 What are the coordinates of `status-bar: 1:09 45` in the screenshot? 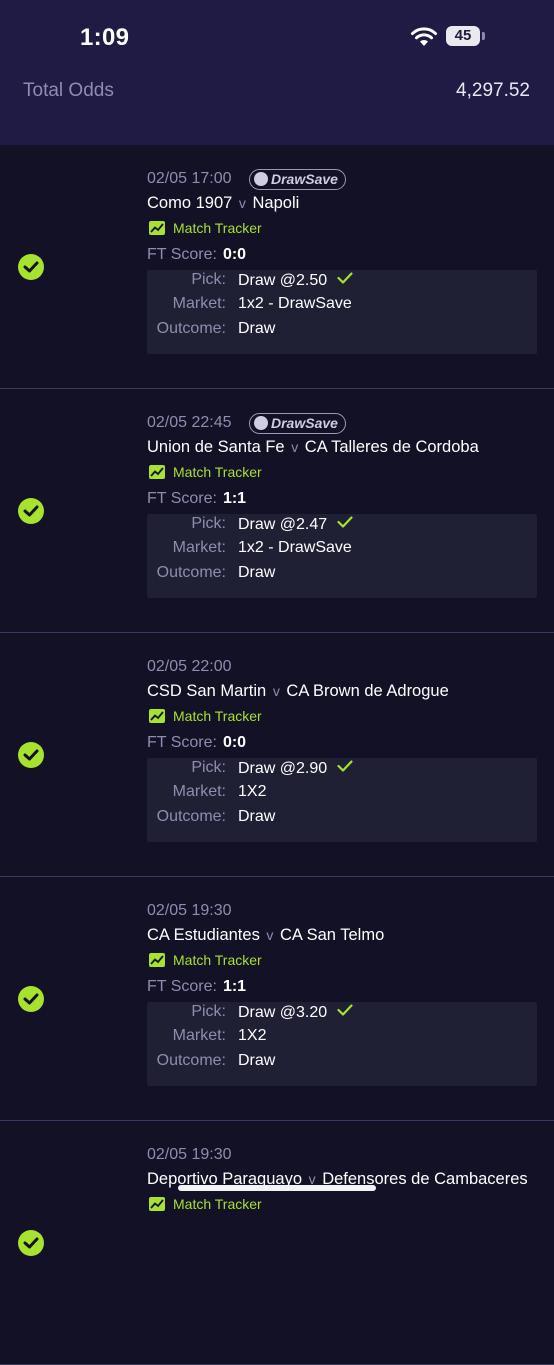 It's located at (277, 38).